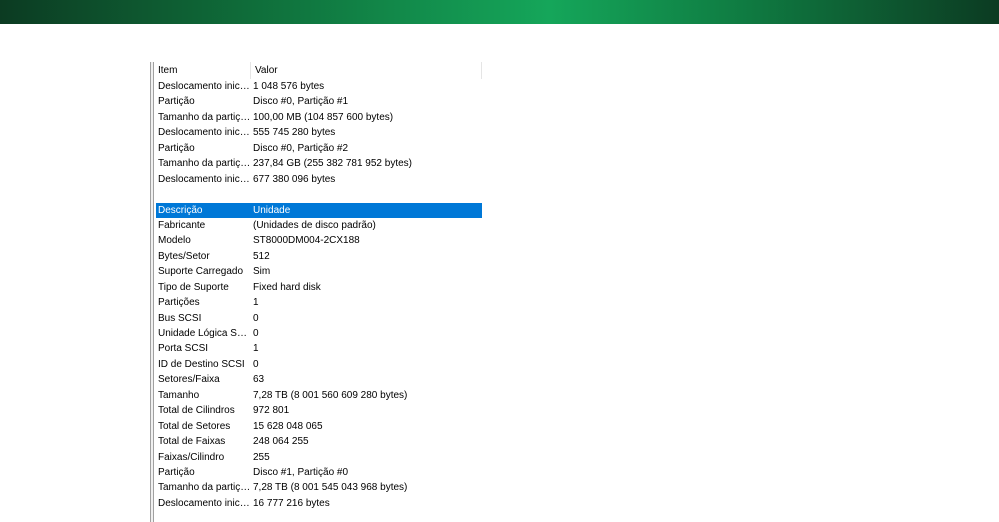 The height and width of the screenshot is (522, 999). I want to click on title-bar-banner, so click(499, 12).